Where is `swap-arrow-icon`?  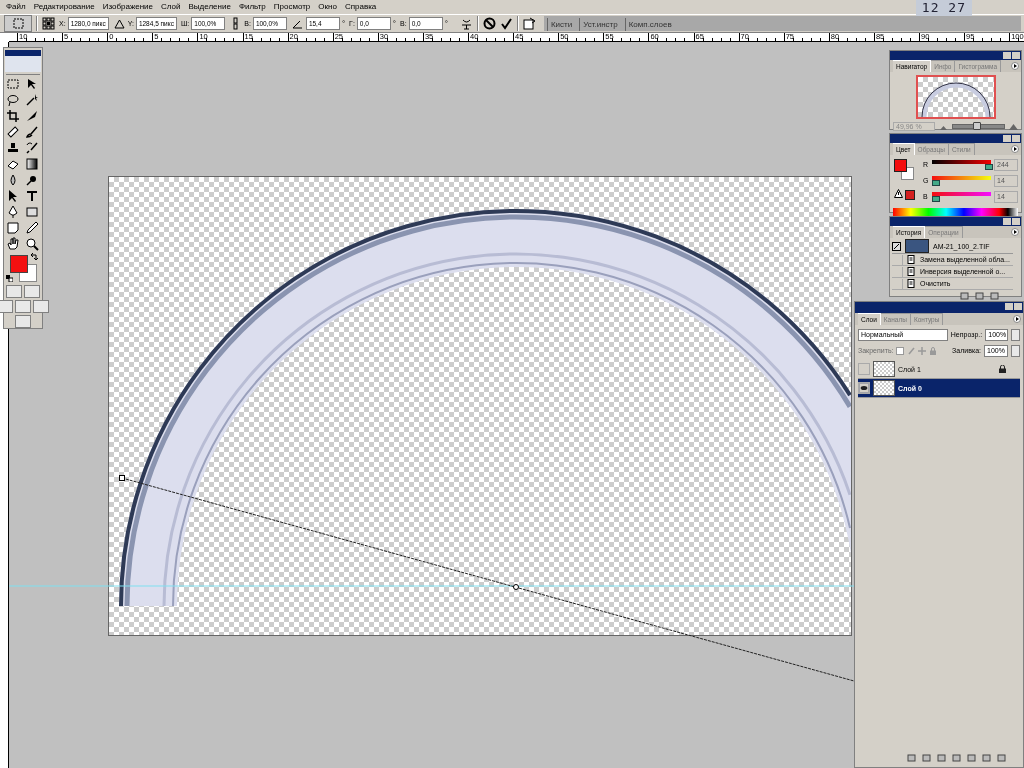 swap-arrow-icon is located at coordinates (34, 257).